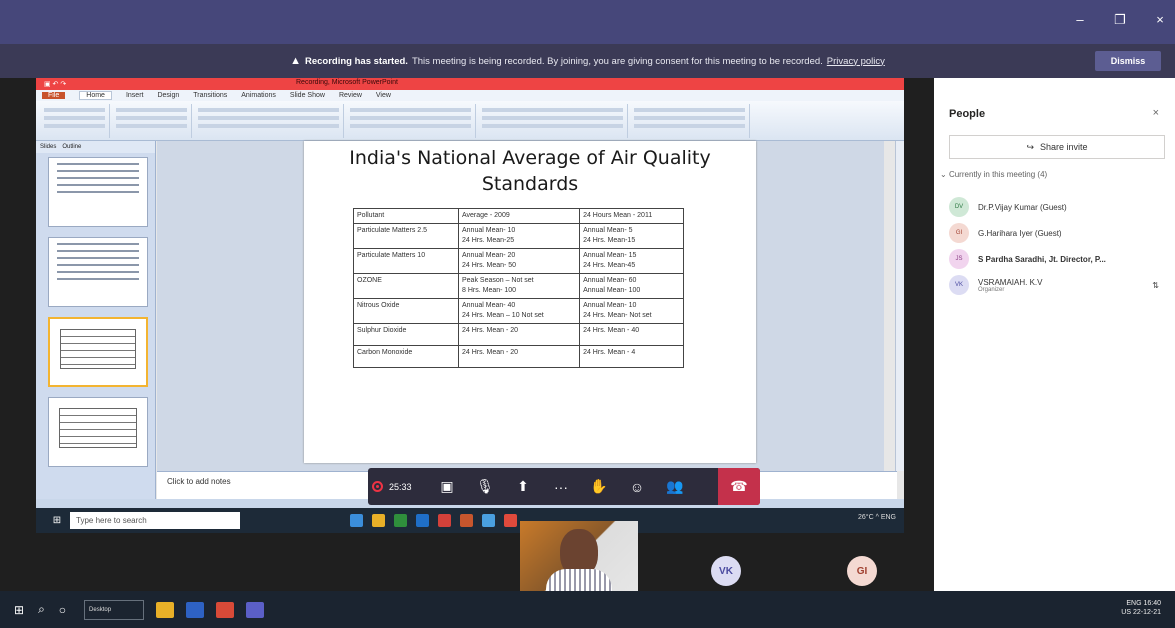 Image resolution: width=1175 pixels, height=628 pixels. Describe the element at coordinates (631, 334) in the screenshot. I see `table-cell: 24 Hrs. Mean - 40` at that location.